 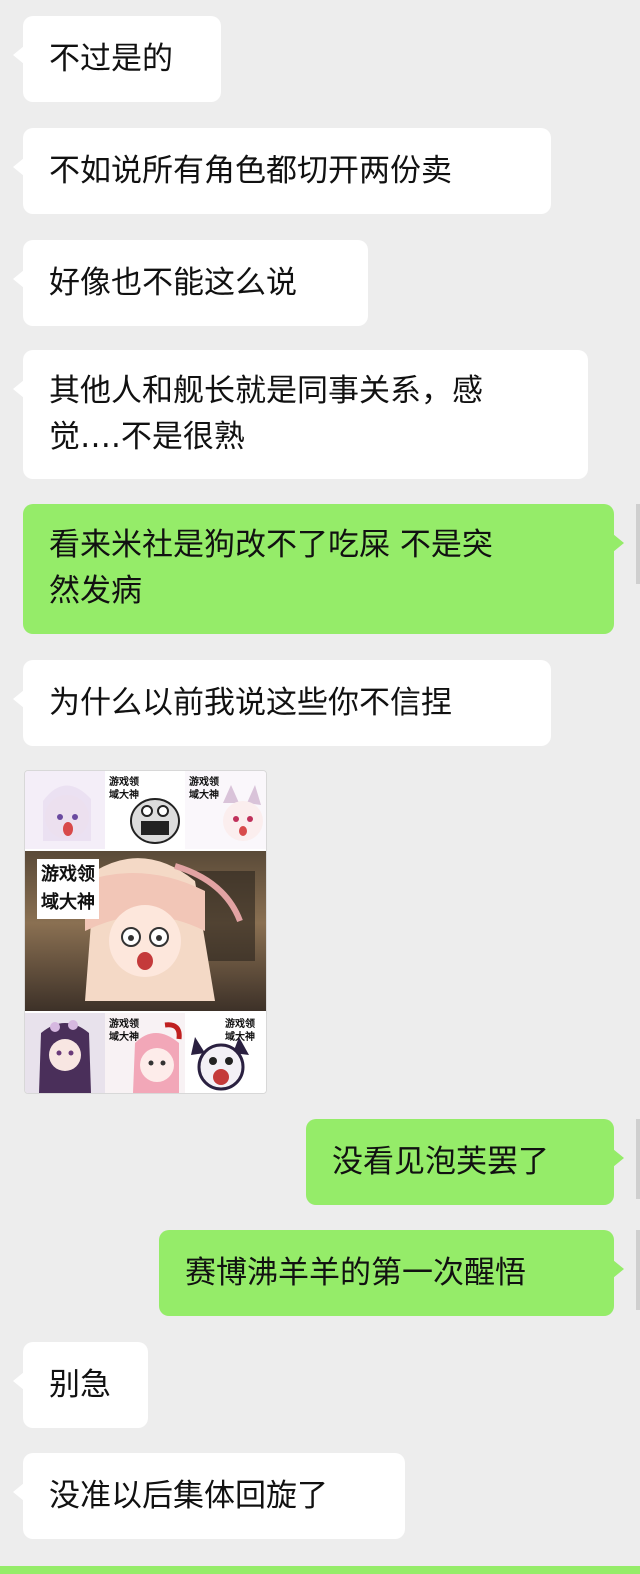 What do you see at coordinates (266, 391) in the screenshot?
I see `message-text-line: 其他人和舰长就是同事关系，感` at bounding box center [266, 391].